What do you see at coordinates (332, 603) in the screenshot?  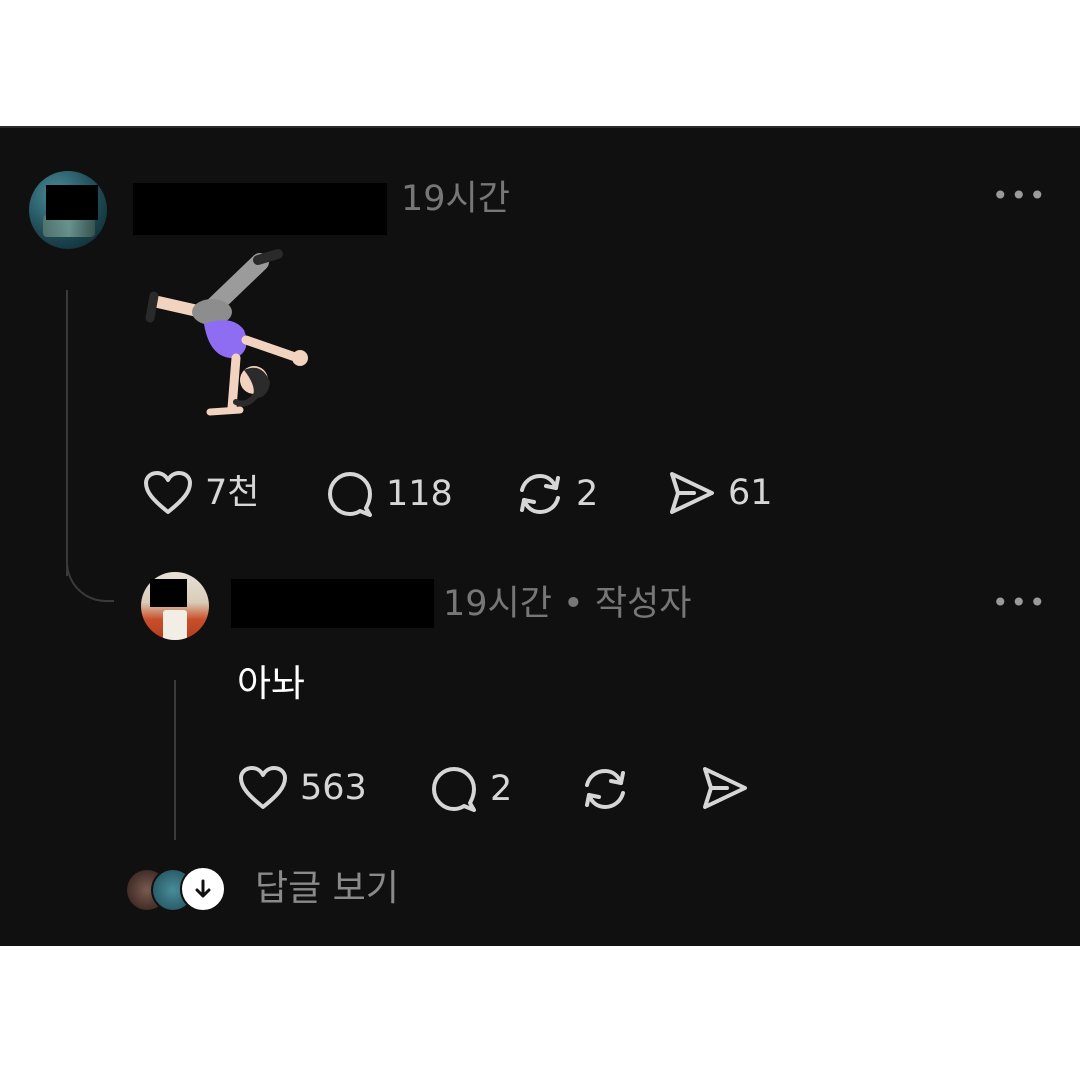 I see `reply-author-name-redaction` at bounding box center [332, 603].